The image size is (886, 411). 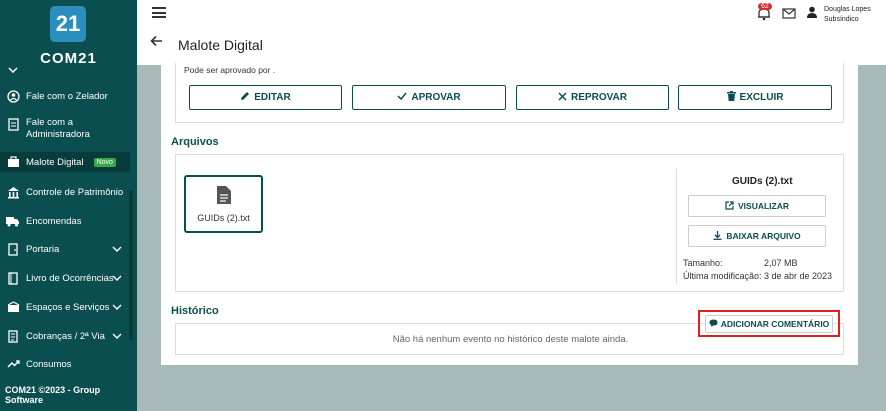 I want to click on sidebar-item-malote-digital: Malote Digital Novo, so click(x=65, y=162).